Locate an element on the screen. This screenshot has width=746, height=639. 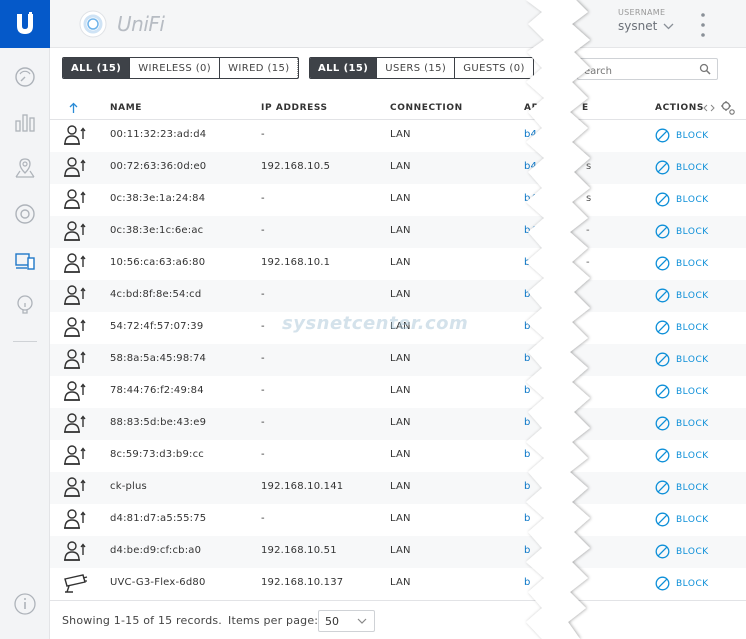
client-name: 8c:59:73:d3:b9:cc is located at coordinates (157, 454).